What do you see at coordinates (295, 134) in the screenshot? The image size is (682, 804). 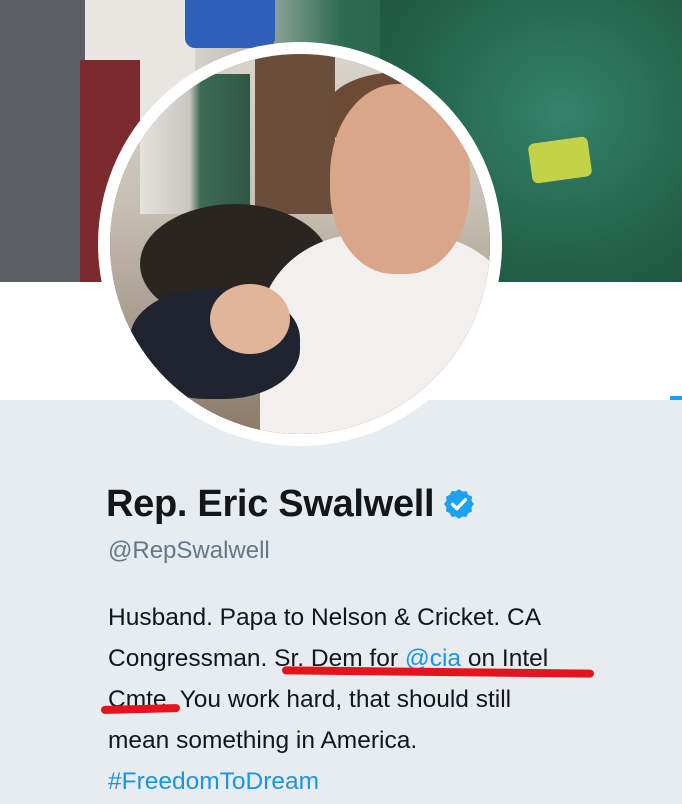 I see `avatar-bg-door` at bounding box center [295, 134].